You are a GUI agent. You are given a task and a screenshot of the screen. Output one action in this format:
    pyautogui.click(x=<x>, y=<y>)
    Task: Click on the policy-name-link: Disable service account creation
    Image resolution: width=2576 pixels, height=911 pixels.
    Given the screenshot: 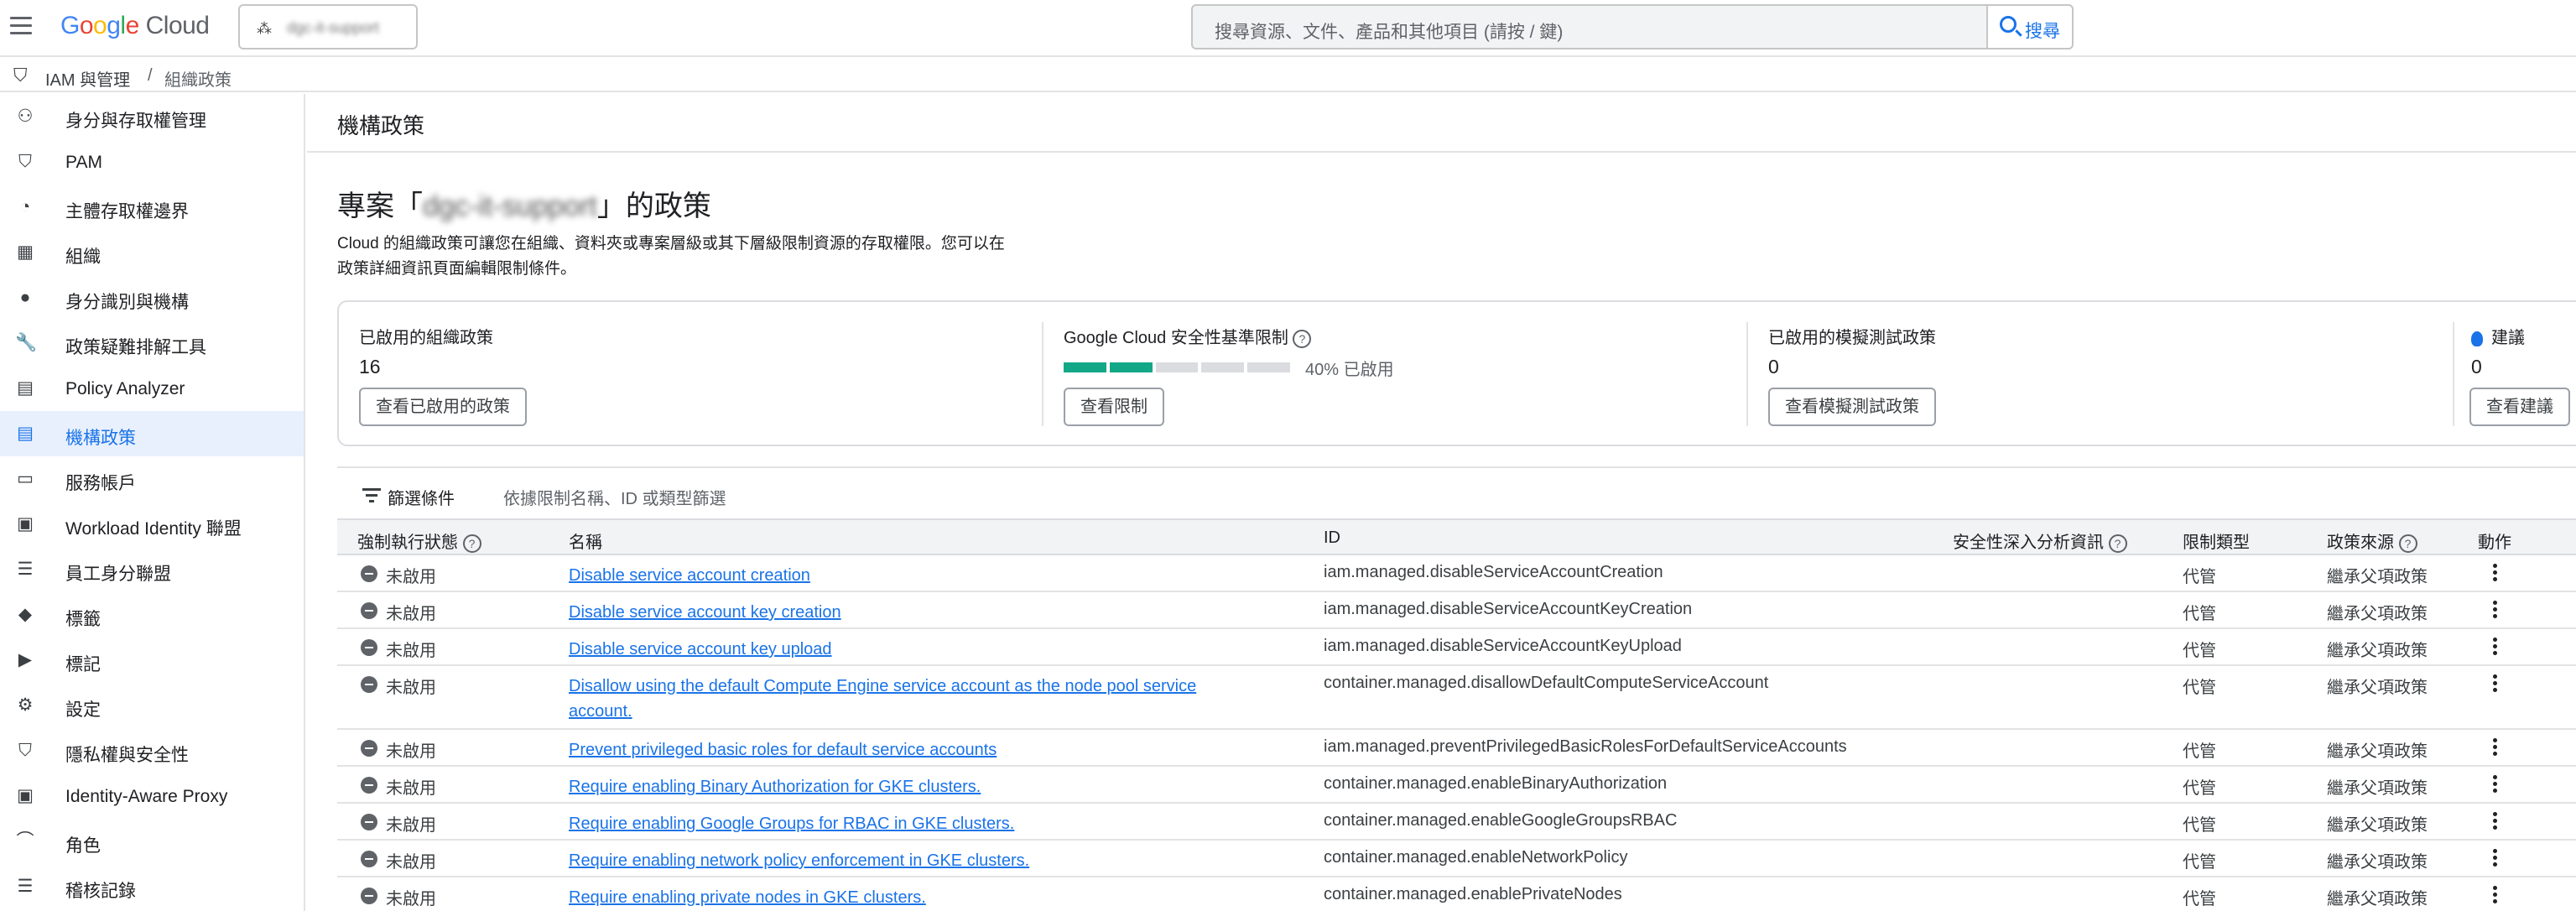 What is the action you would take?
    pyautogui.click(x=913, y=575)
    